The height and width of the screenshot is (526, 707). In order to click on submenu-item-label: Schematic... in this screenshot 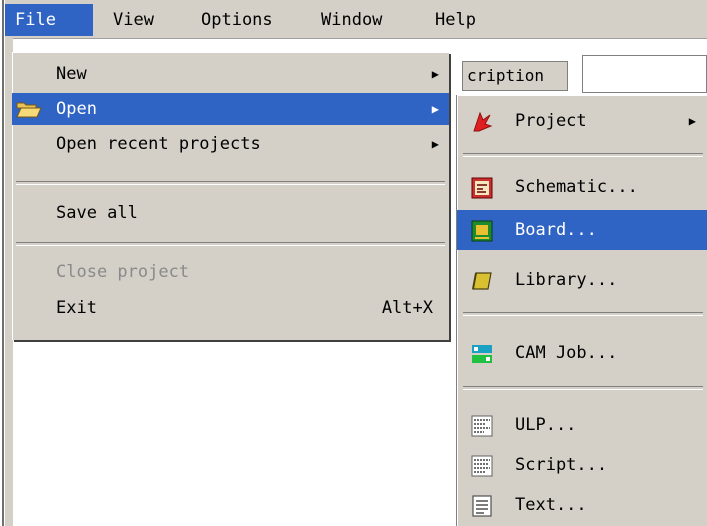, I will do `click(576, 187)`.